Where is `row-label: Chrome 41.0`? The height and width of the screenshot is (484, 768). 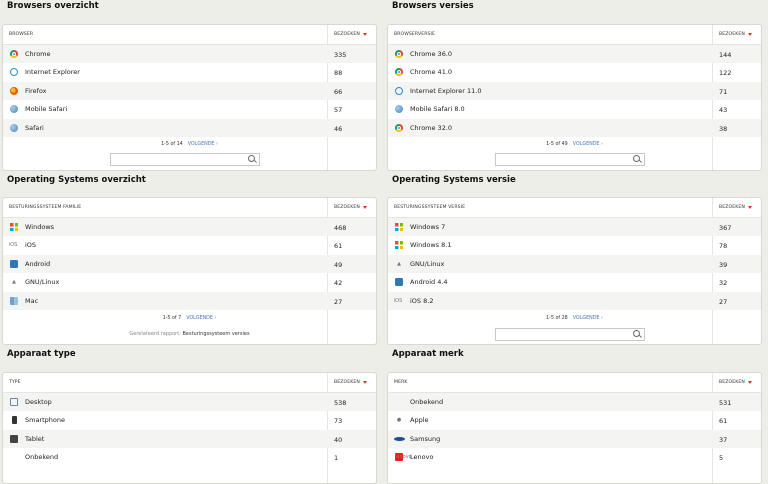
row-label: Chrome 41.0 is located at coordinates (431, 72).